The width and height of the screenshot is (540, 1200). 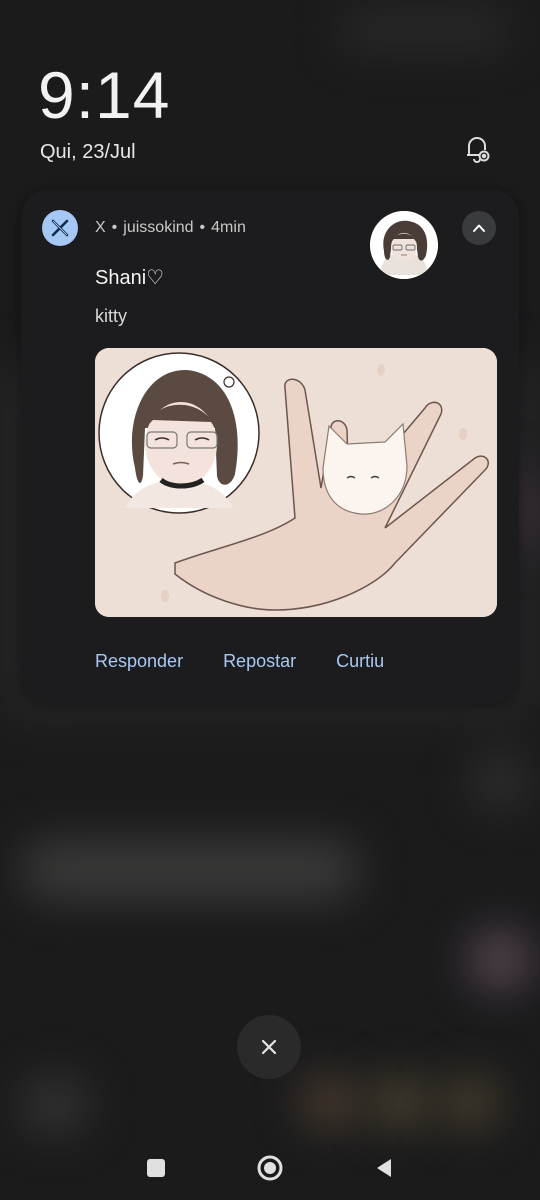 I want to click on notification-title: Shani♡, so click(x=130, y=278).